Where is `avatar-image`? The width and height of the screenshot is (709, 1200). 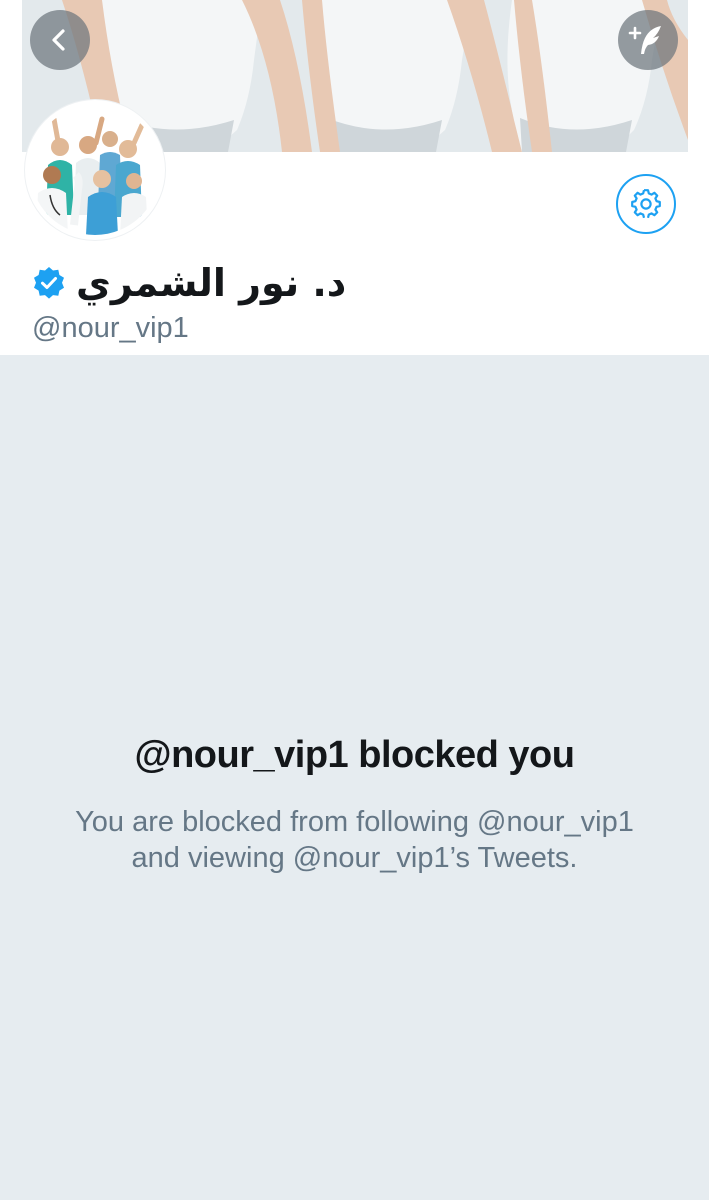
avatar-image is located at coordinates (95, 170).